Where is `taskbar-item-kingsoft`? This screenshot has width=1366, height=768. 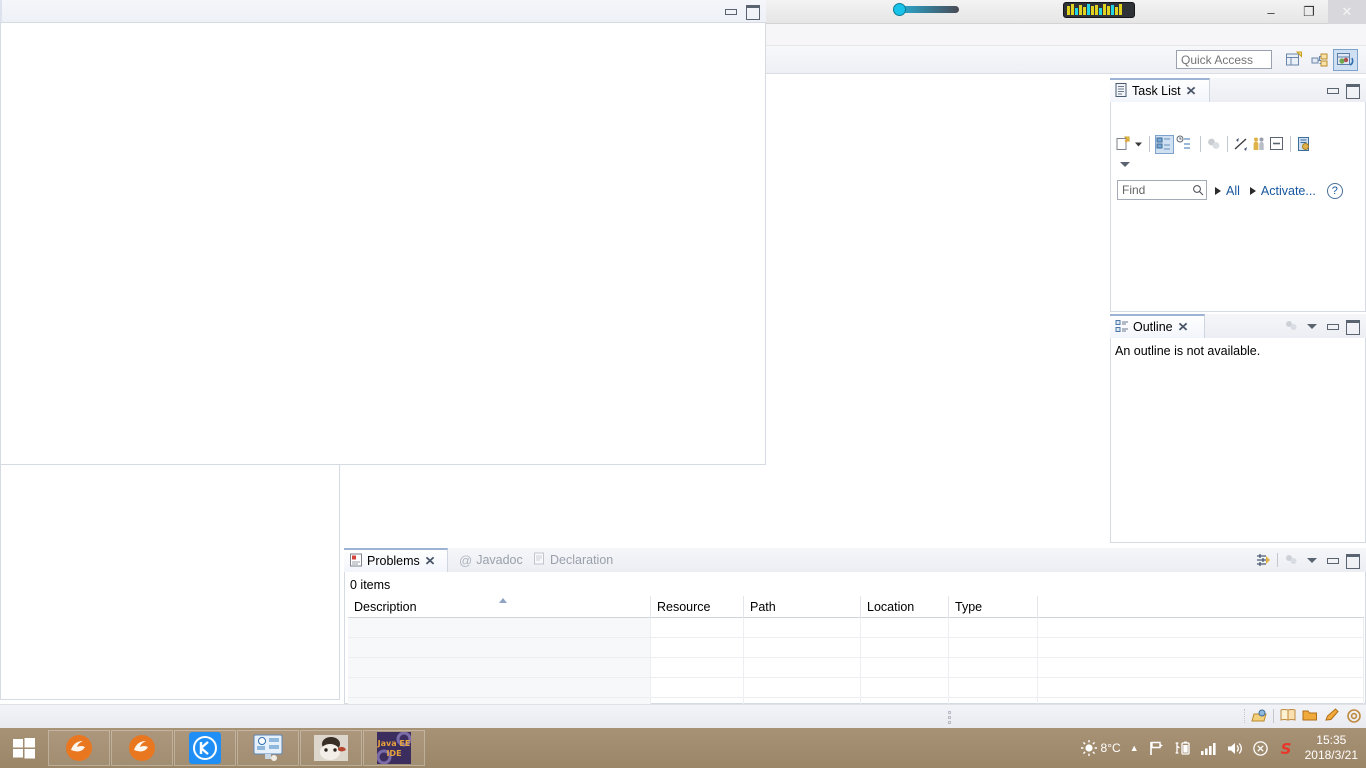 taskbar-item-kingsoft is located at coordinates (205, 748).